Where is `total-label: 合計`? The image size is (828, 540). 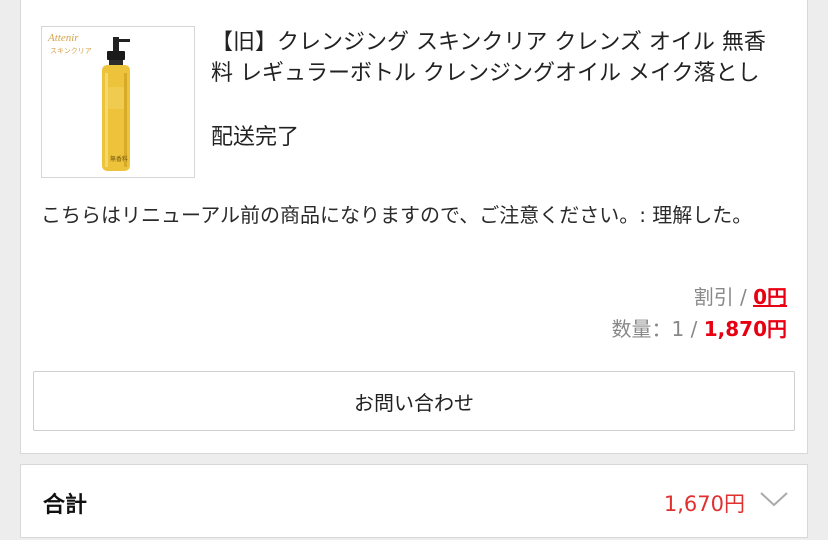 total-label: 合計 is located at coordinates (65, 505).